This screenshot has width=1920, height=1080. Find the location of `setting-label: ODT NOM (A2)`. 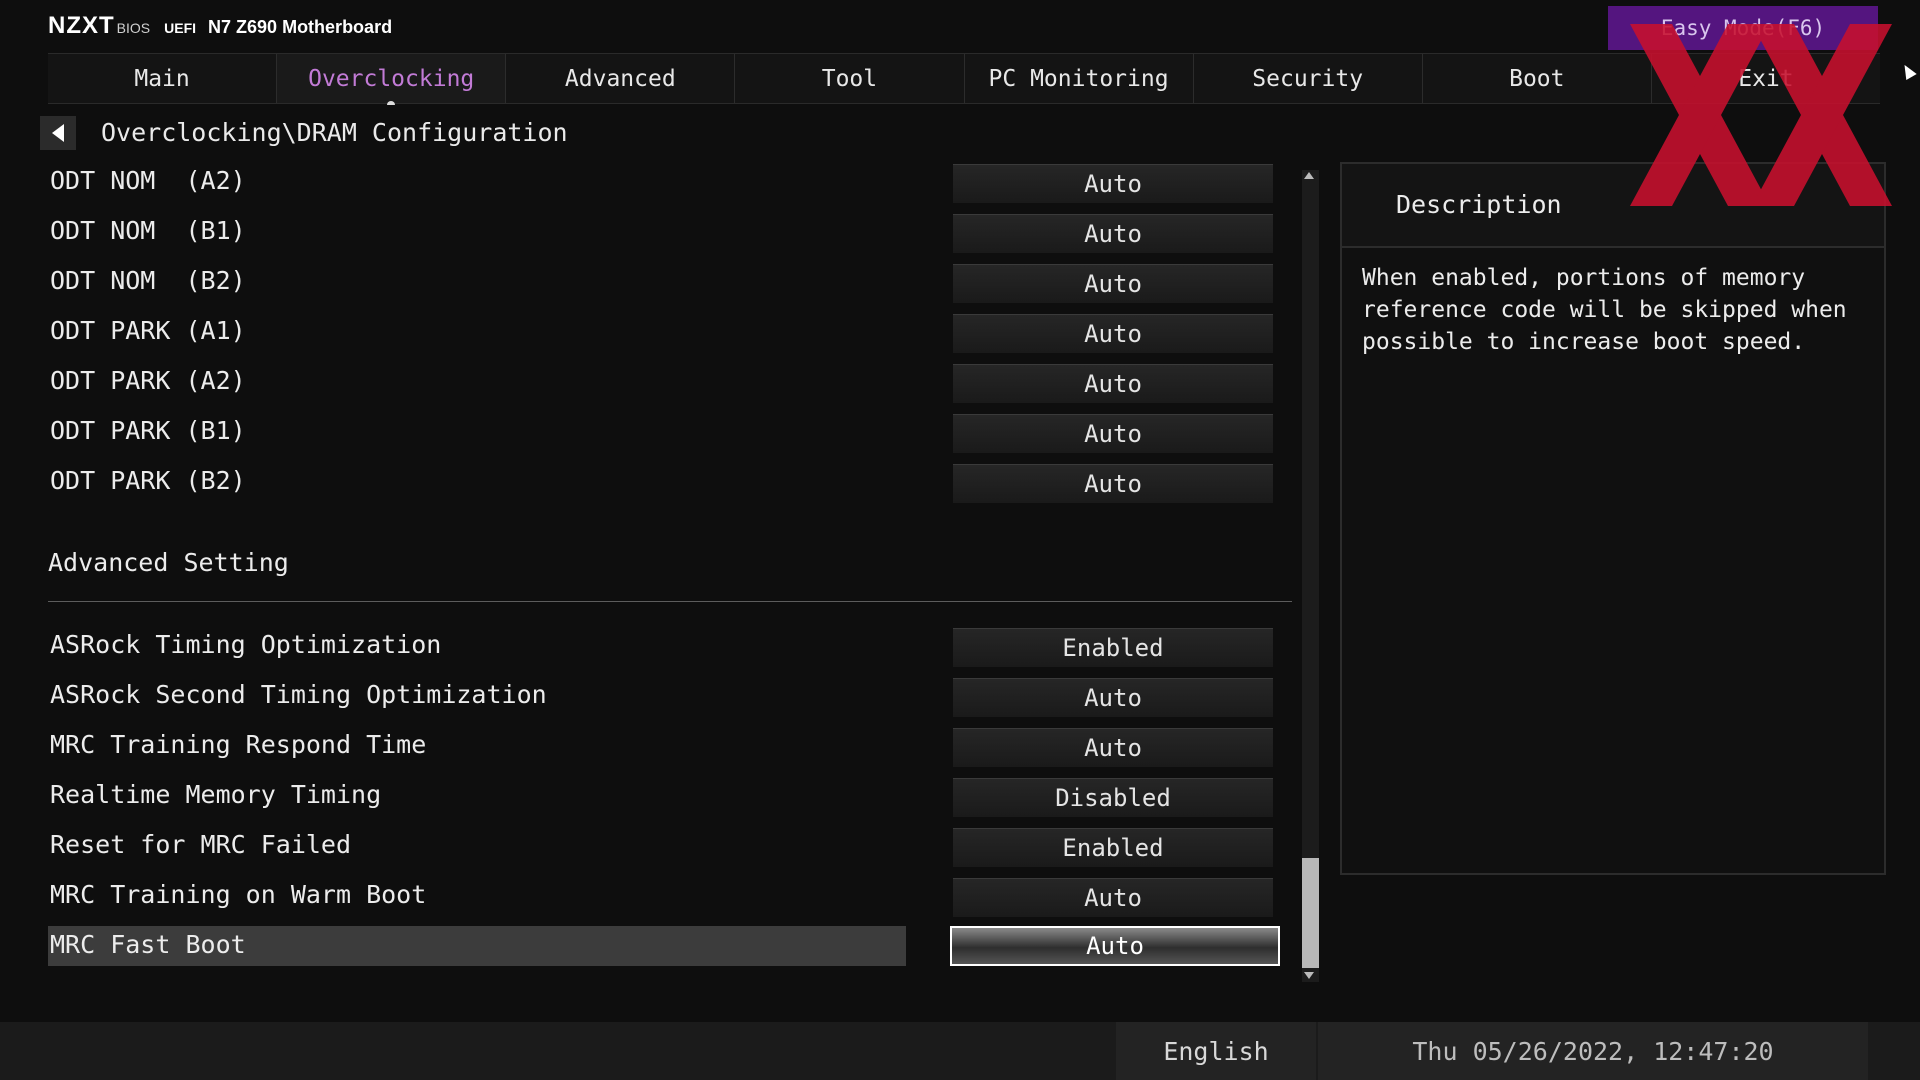

setting-label: ODT NOM (A2) is located at coordinates (148, 180).